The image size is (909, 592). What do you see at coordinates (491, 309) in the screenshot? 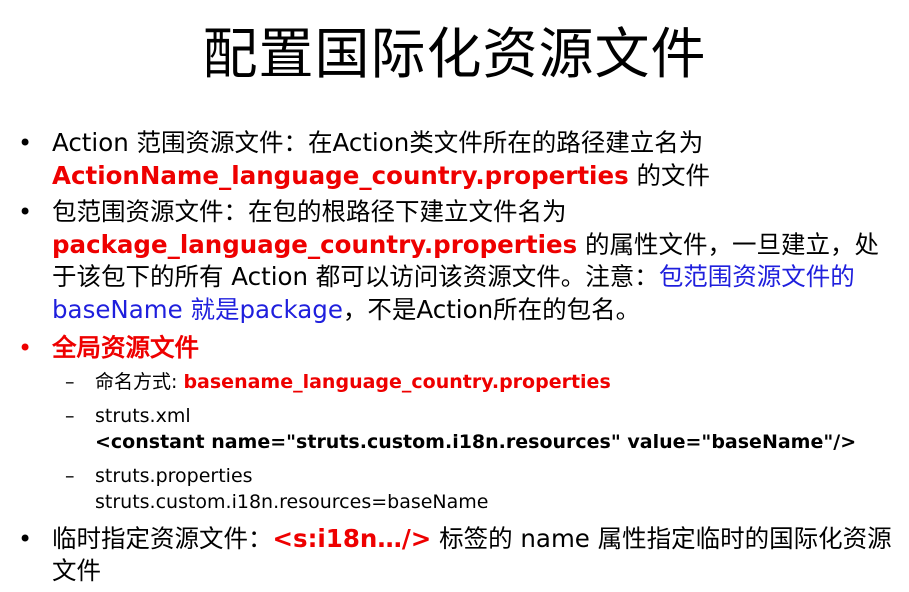
I see `item-text: ，不是Action所在的包名。` at bounding box center [491, 309].